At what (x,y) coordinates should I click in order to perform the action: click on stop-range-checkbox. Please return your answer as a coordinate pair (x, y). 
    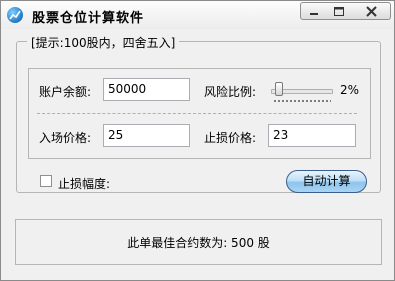
    Looking at the image, I should click on (46, 181).